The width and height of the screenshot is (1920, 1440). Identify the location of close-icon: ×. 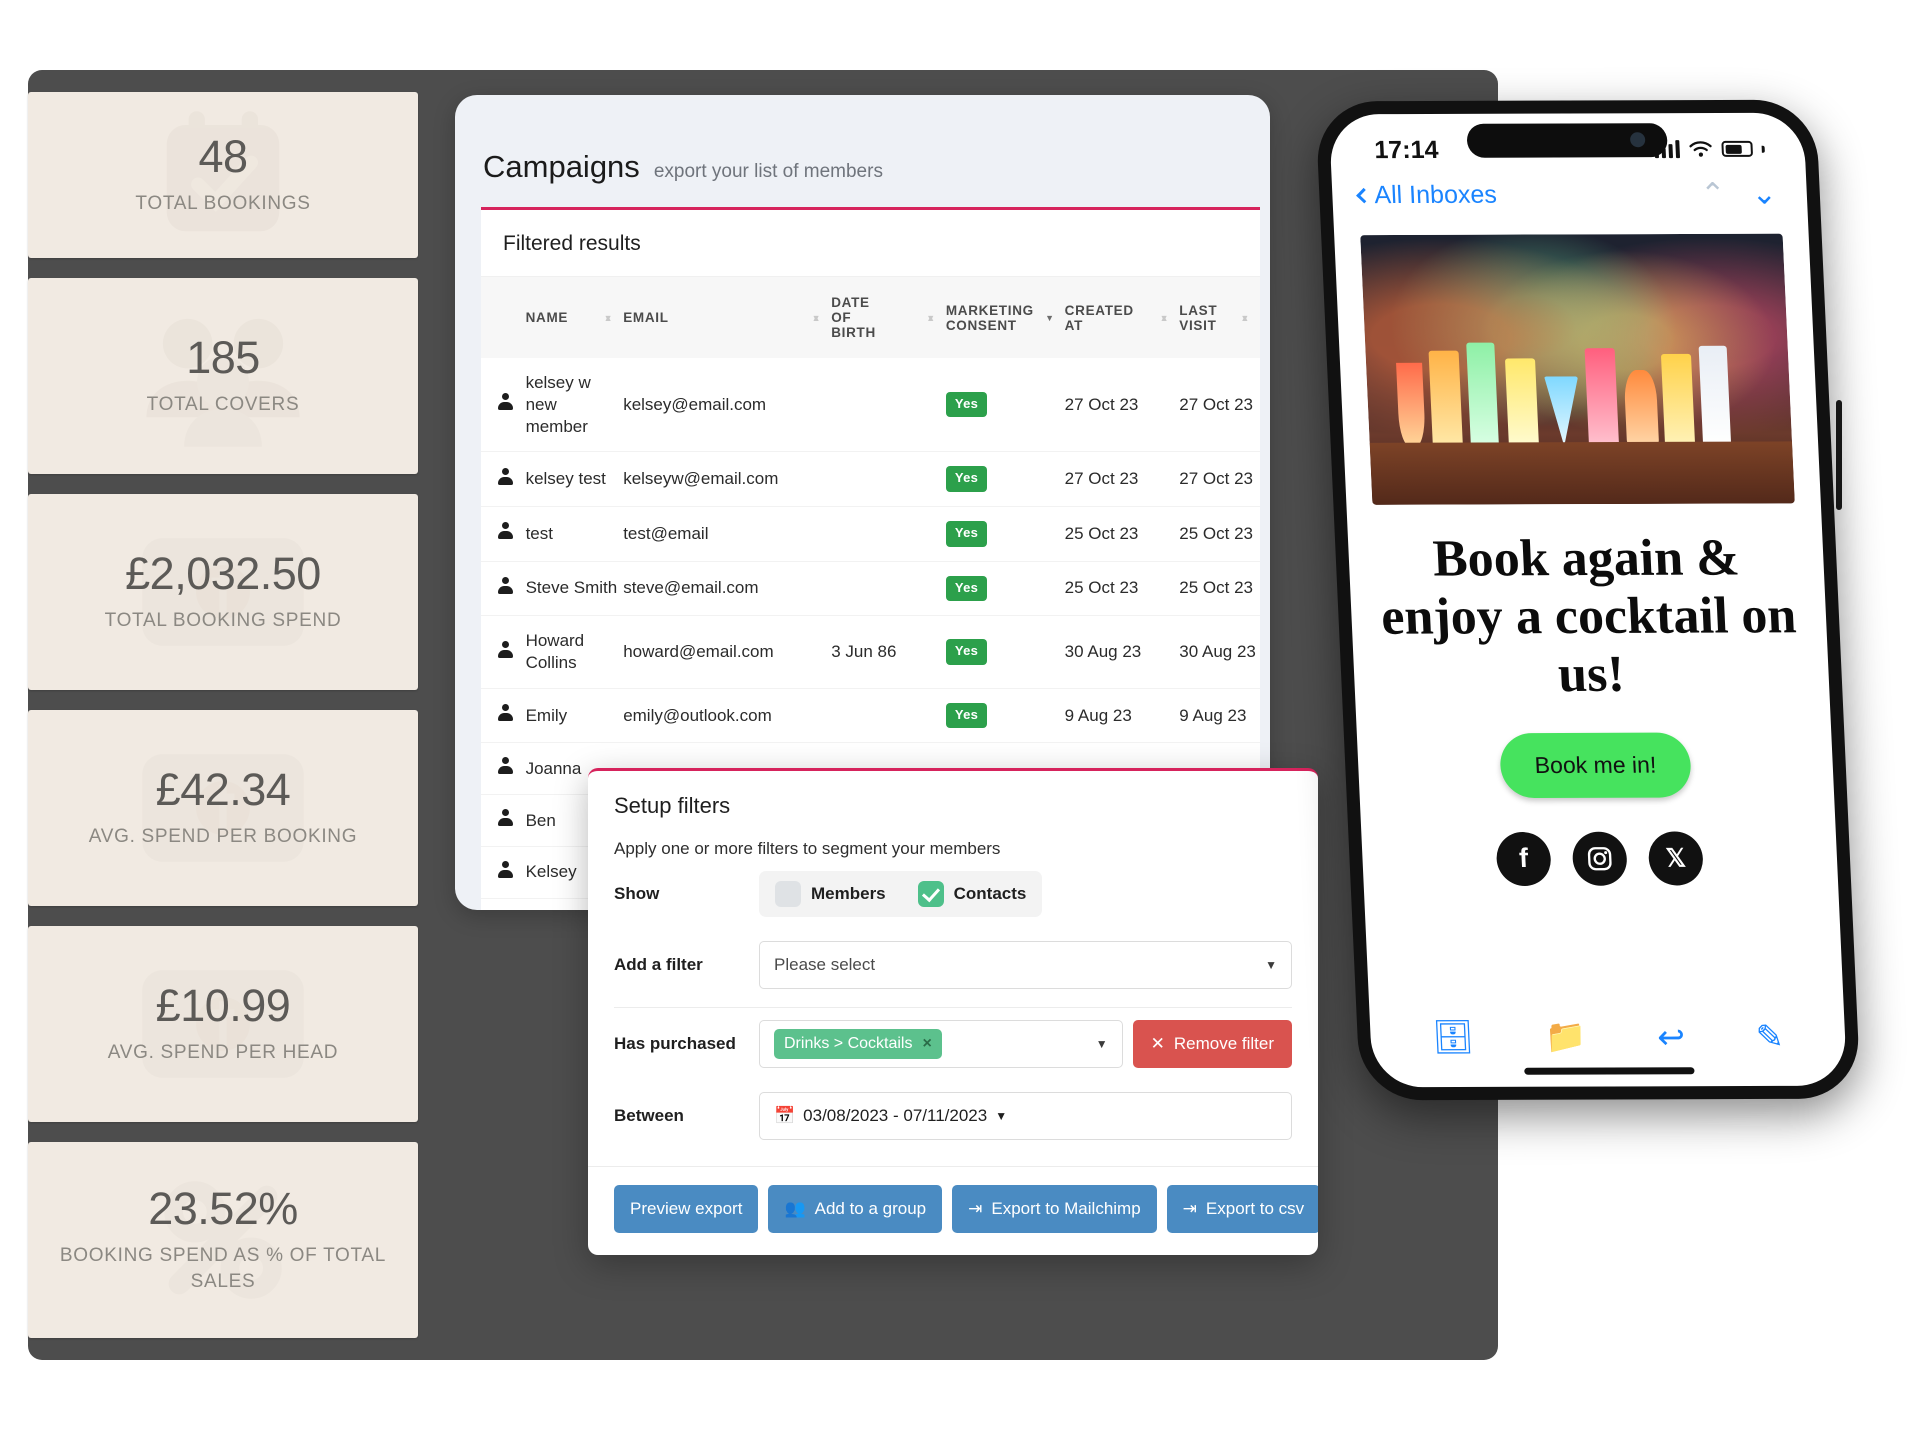
(926, 1044).